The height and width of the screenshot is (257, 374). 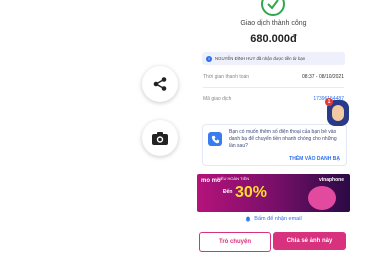 I want to click on transaction-code-label: Mã giao dịch, so click(x=217, y=99).